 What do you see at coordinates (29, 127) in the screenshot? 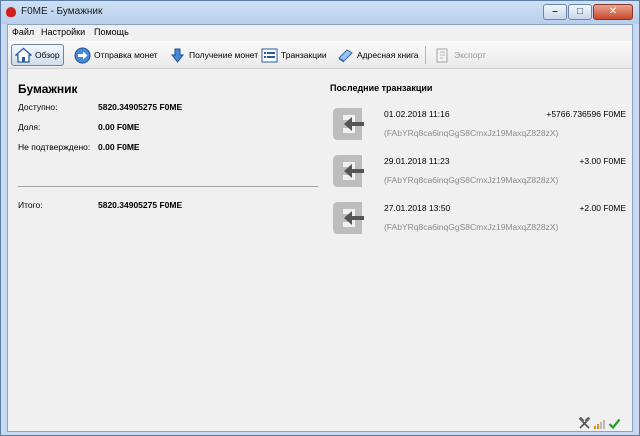
I see `stake-label: Доля:` at bounding box center [29, 127].